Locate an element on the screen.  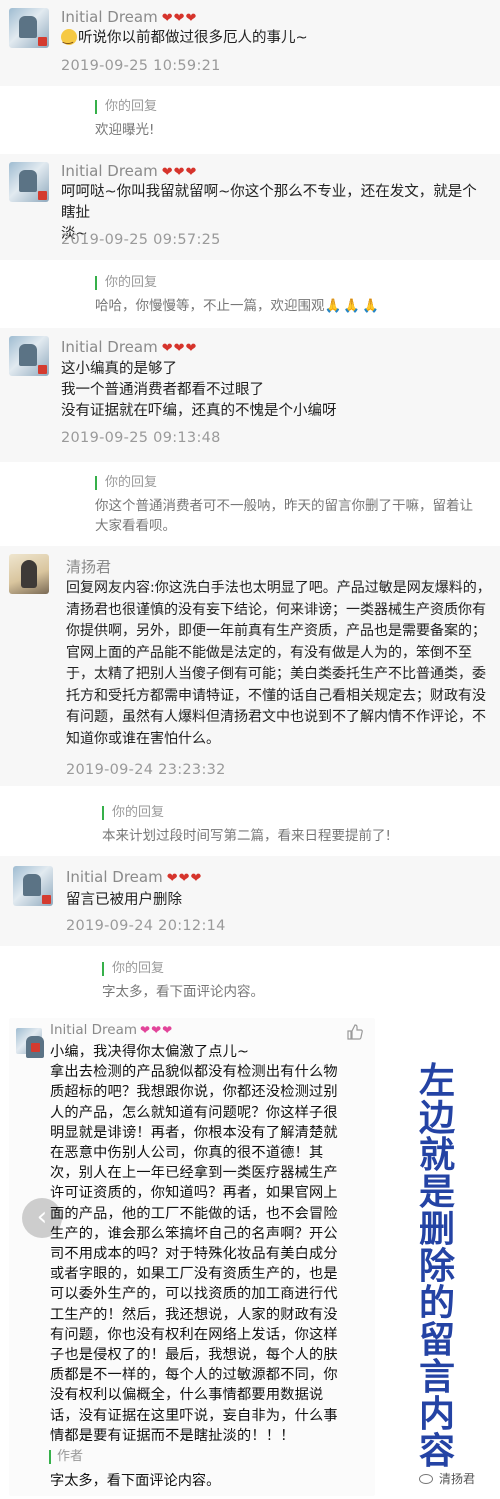
praying-hands-icon: 🙏🙏🙏 is located at coordinates (352, 306).